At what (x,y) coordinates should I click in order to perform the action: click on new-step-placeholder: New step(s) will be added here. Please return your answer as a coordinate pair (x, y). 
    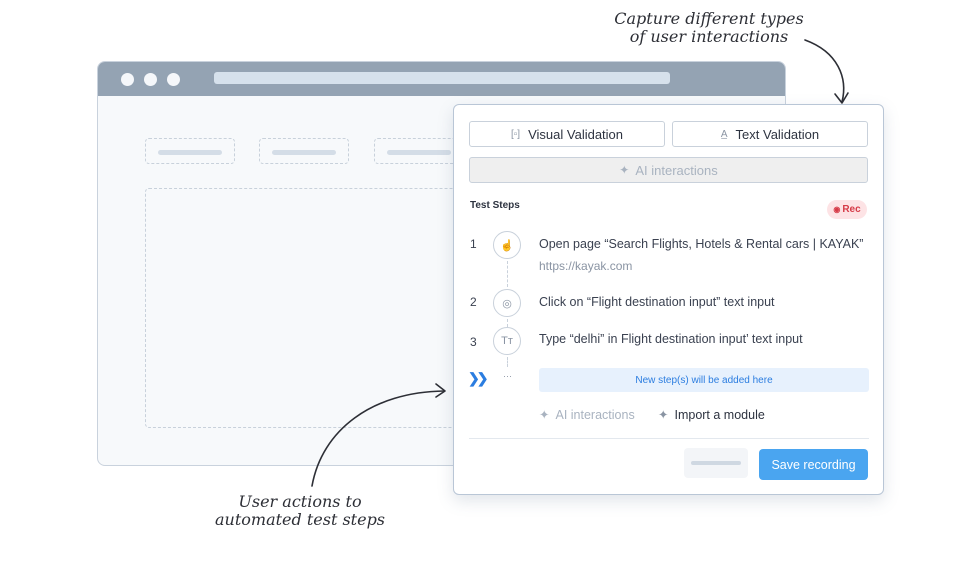
    Looking at the image, I should click on (704, 380).